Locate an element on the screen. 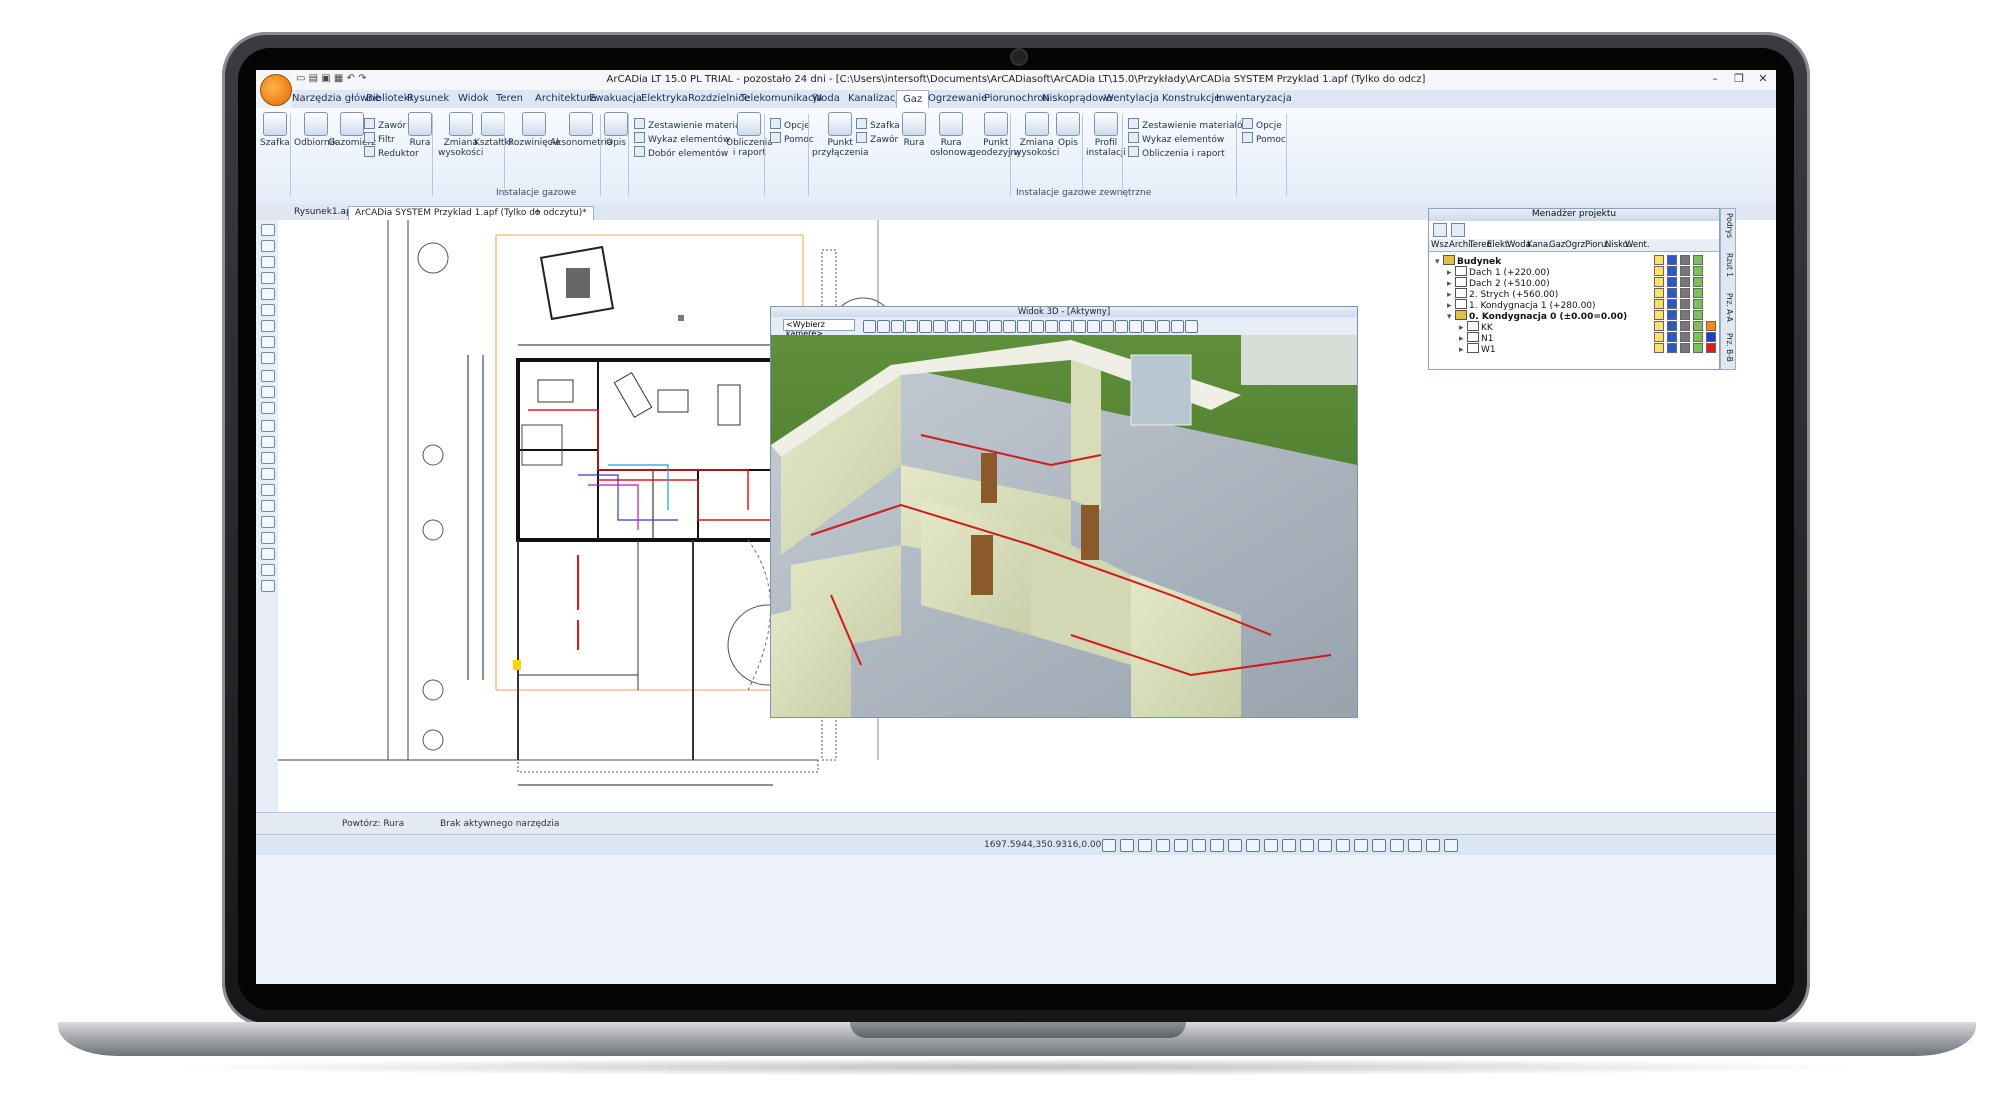 Image resolution: width=2012 pixels, height=1100 pixels. menu-tab-2: Rysunek is located at coordinates (428, 98).